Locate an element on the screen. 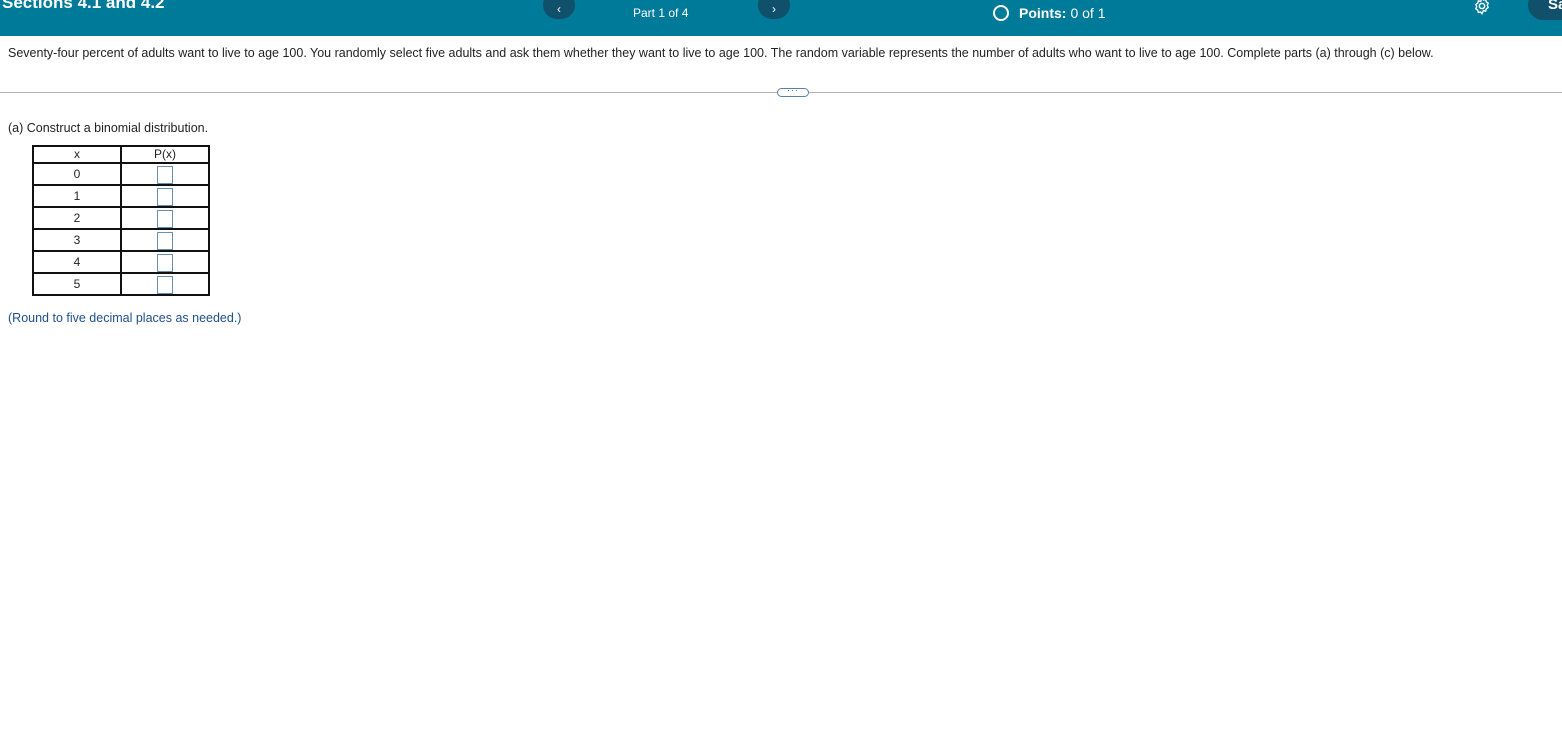 This screenshot has height=738, width=1562. status-circle-icon is located at coordinates (1001, 13).